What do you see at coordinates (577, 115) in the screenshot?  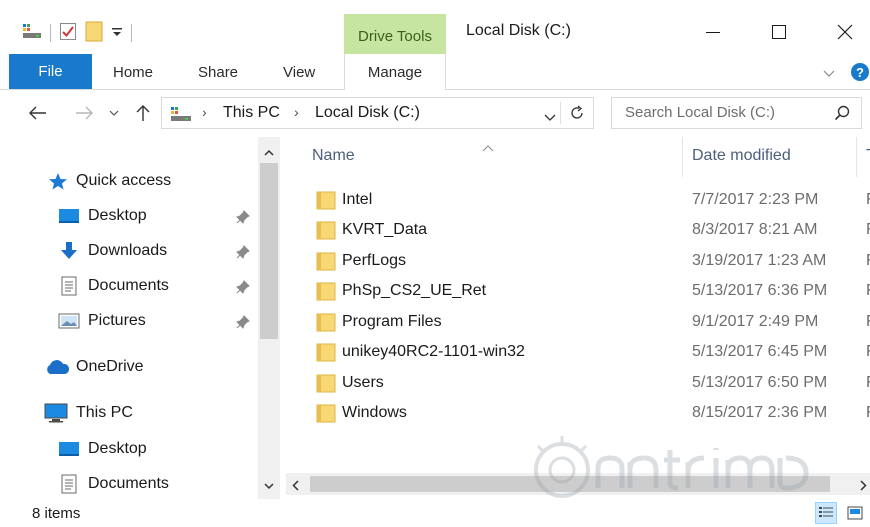 I see `refresh-button` at bounding box center [577, 115].